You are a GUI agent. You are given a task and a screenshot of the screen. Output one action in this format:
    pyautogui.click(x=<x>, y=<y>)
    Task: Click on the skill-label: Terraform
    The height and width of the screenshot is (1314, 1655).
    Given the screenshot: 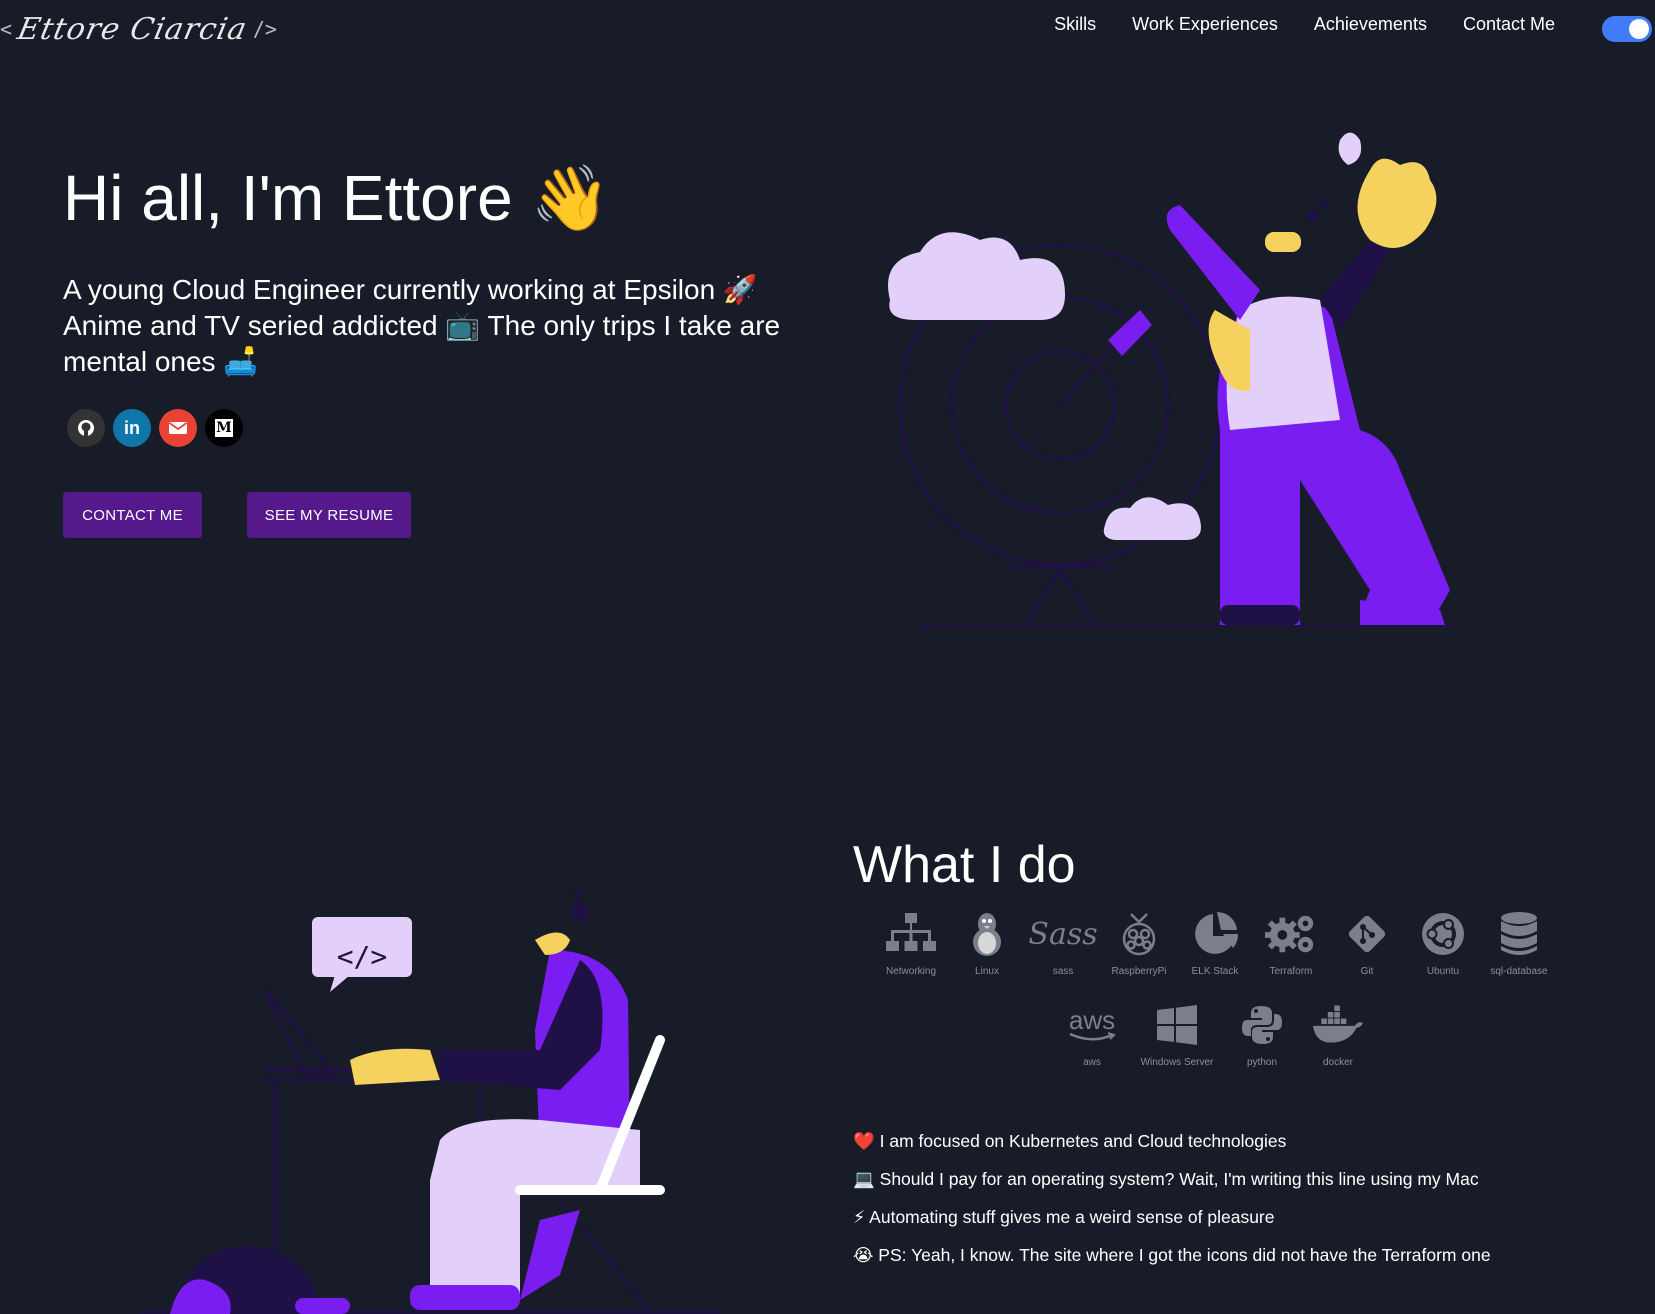 What is the action you would take?
    pyautogui.click(x=1291, y=971)
    